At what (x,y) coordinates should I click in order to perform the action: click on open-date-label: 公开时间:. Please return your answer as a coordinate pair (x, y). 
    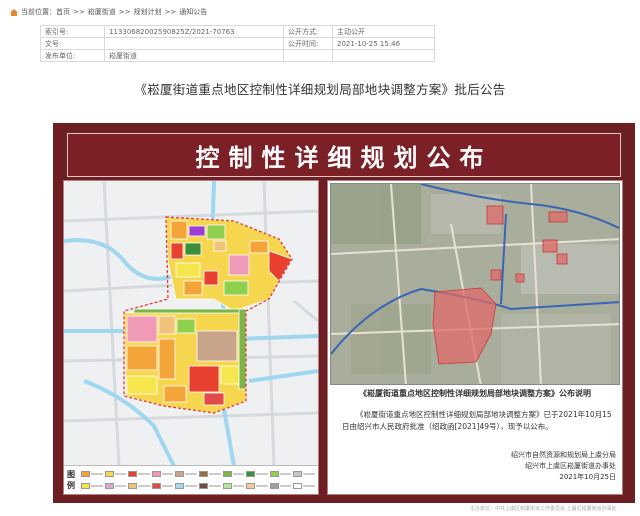
    Looking at the image, I should click on (308, 43).